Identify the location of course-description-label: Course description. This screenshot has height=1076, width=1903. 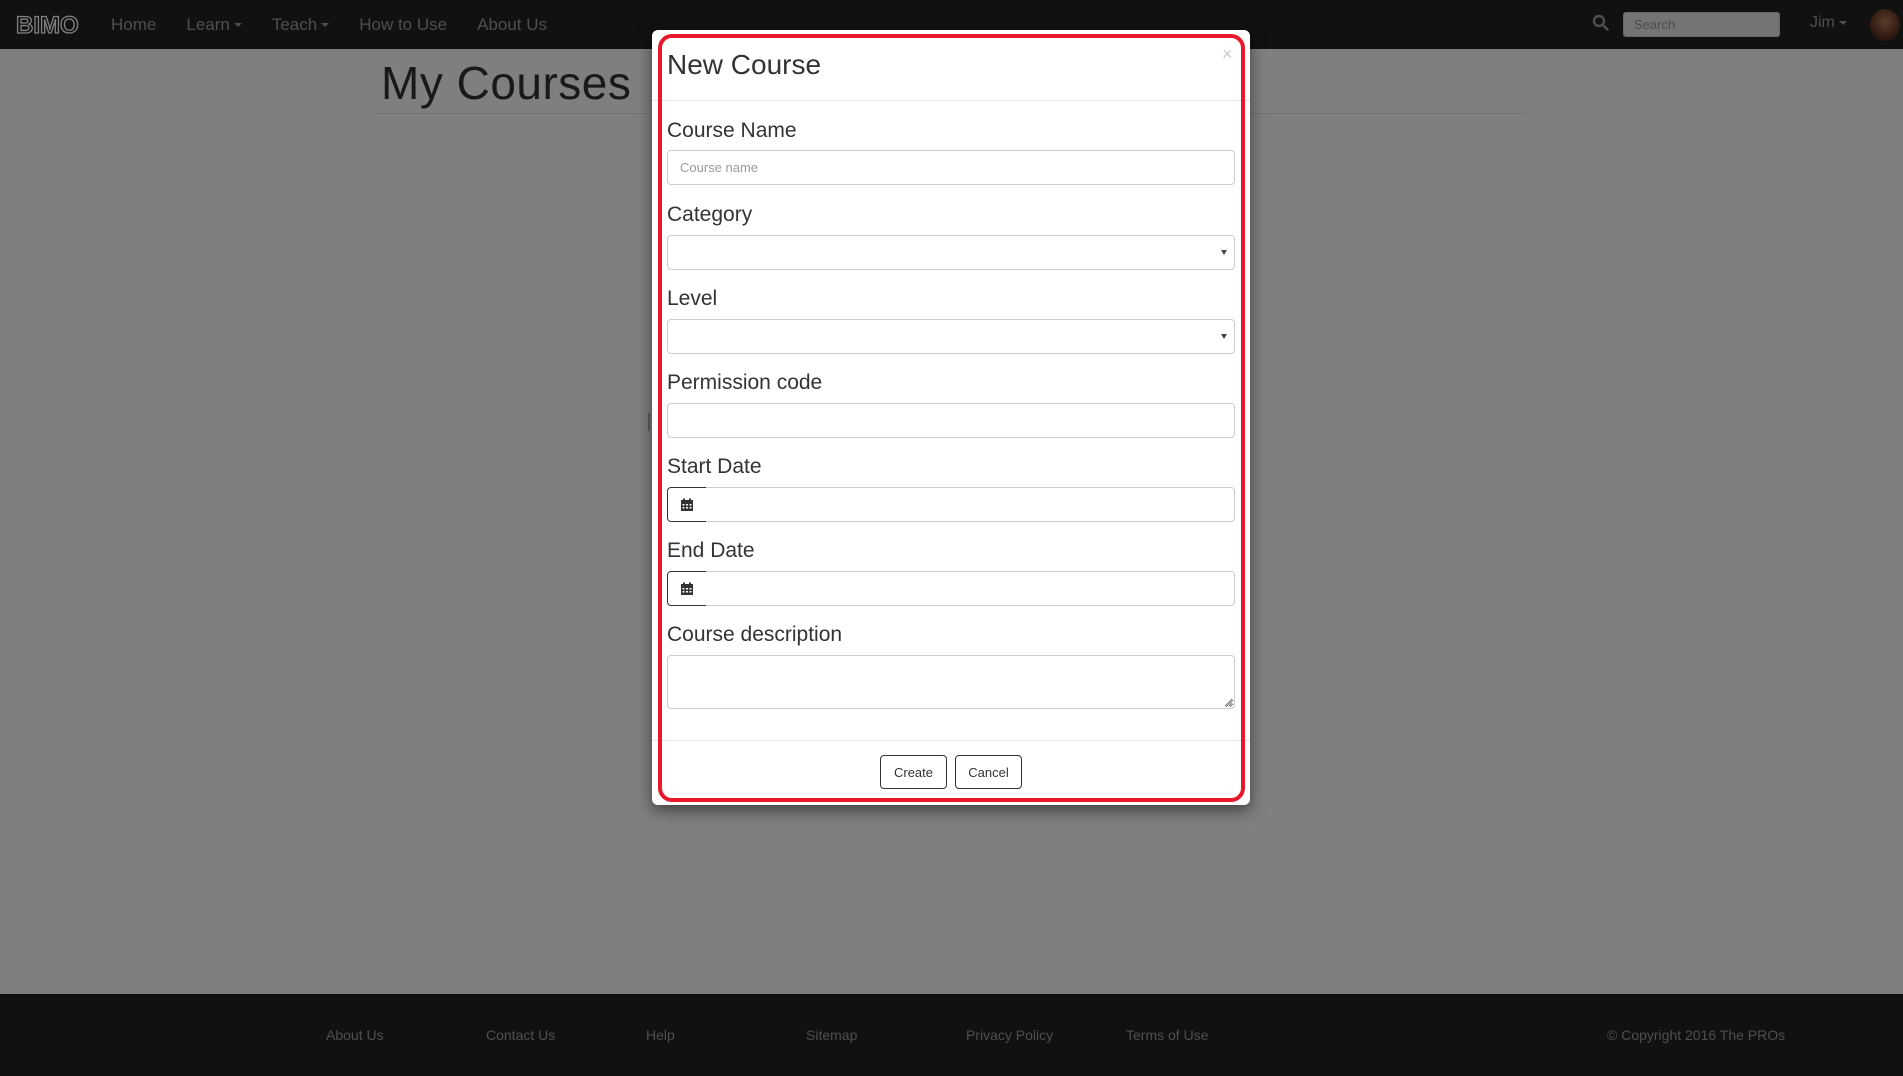
(755, 634).